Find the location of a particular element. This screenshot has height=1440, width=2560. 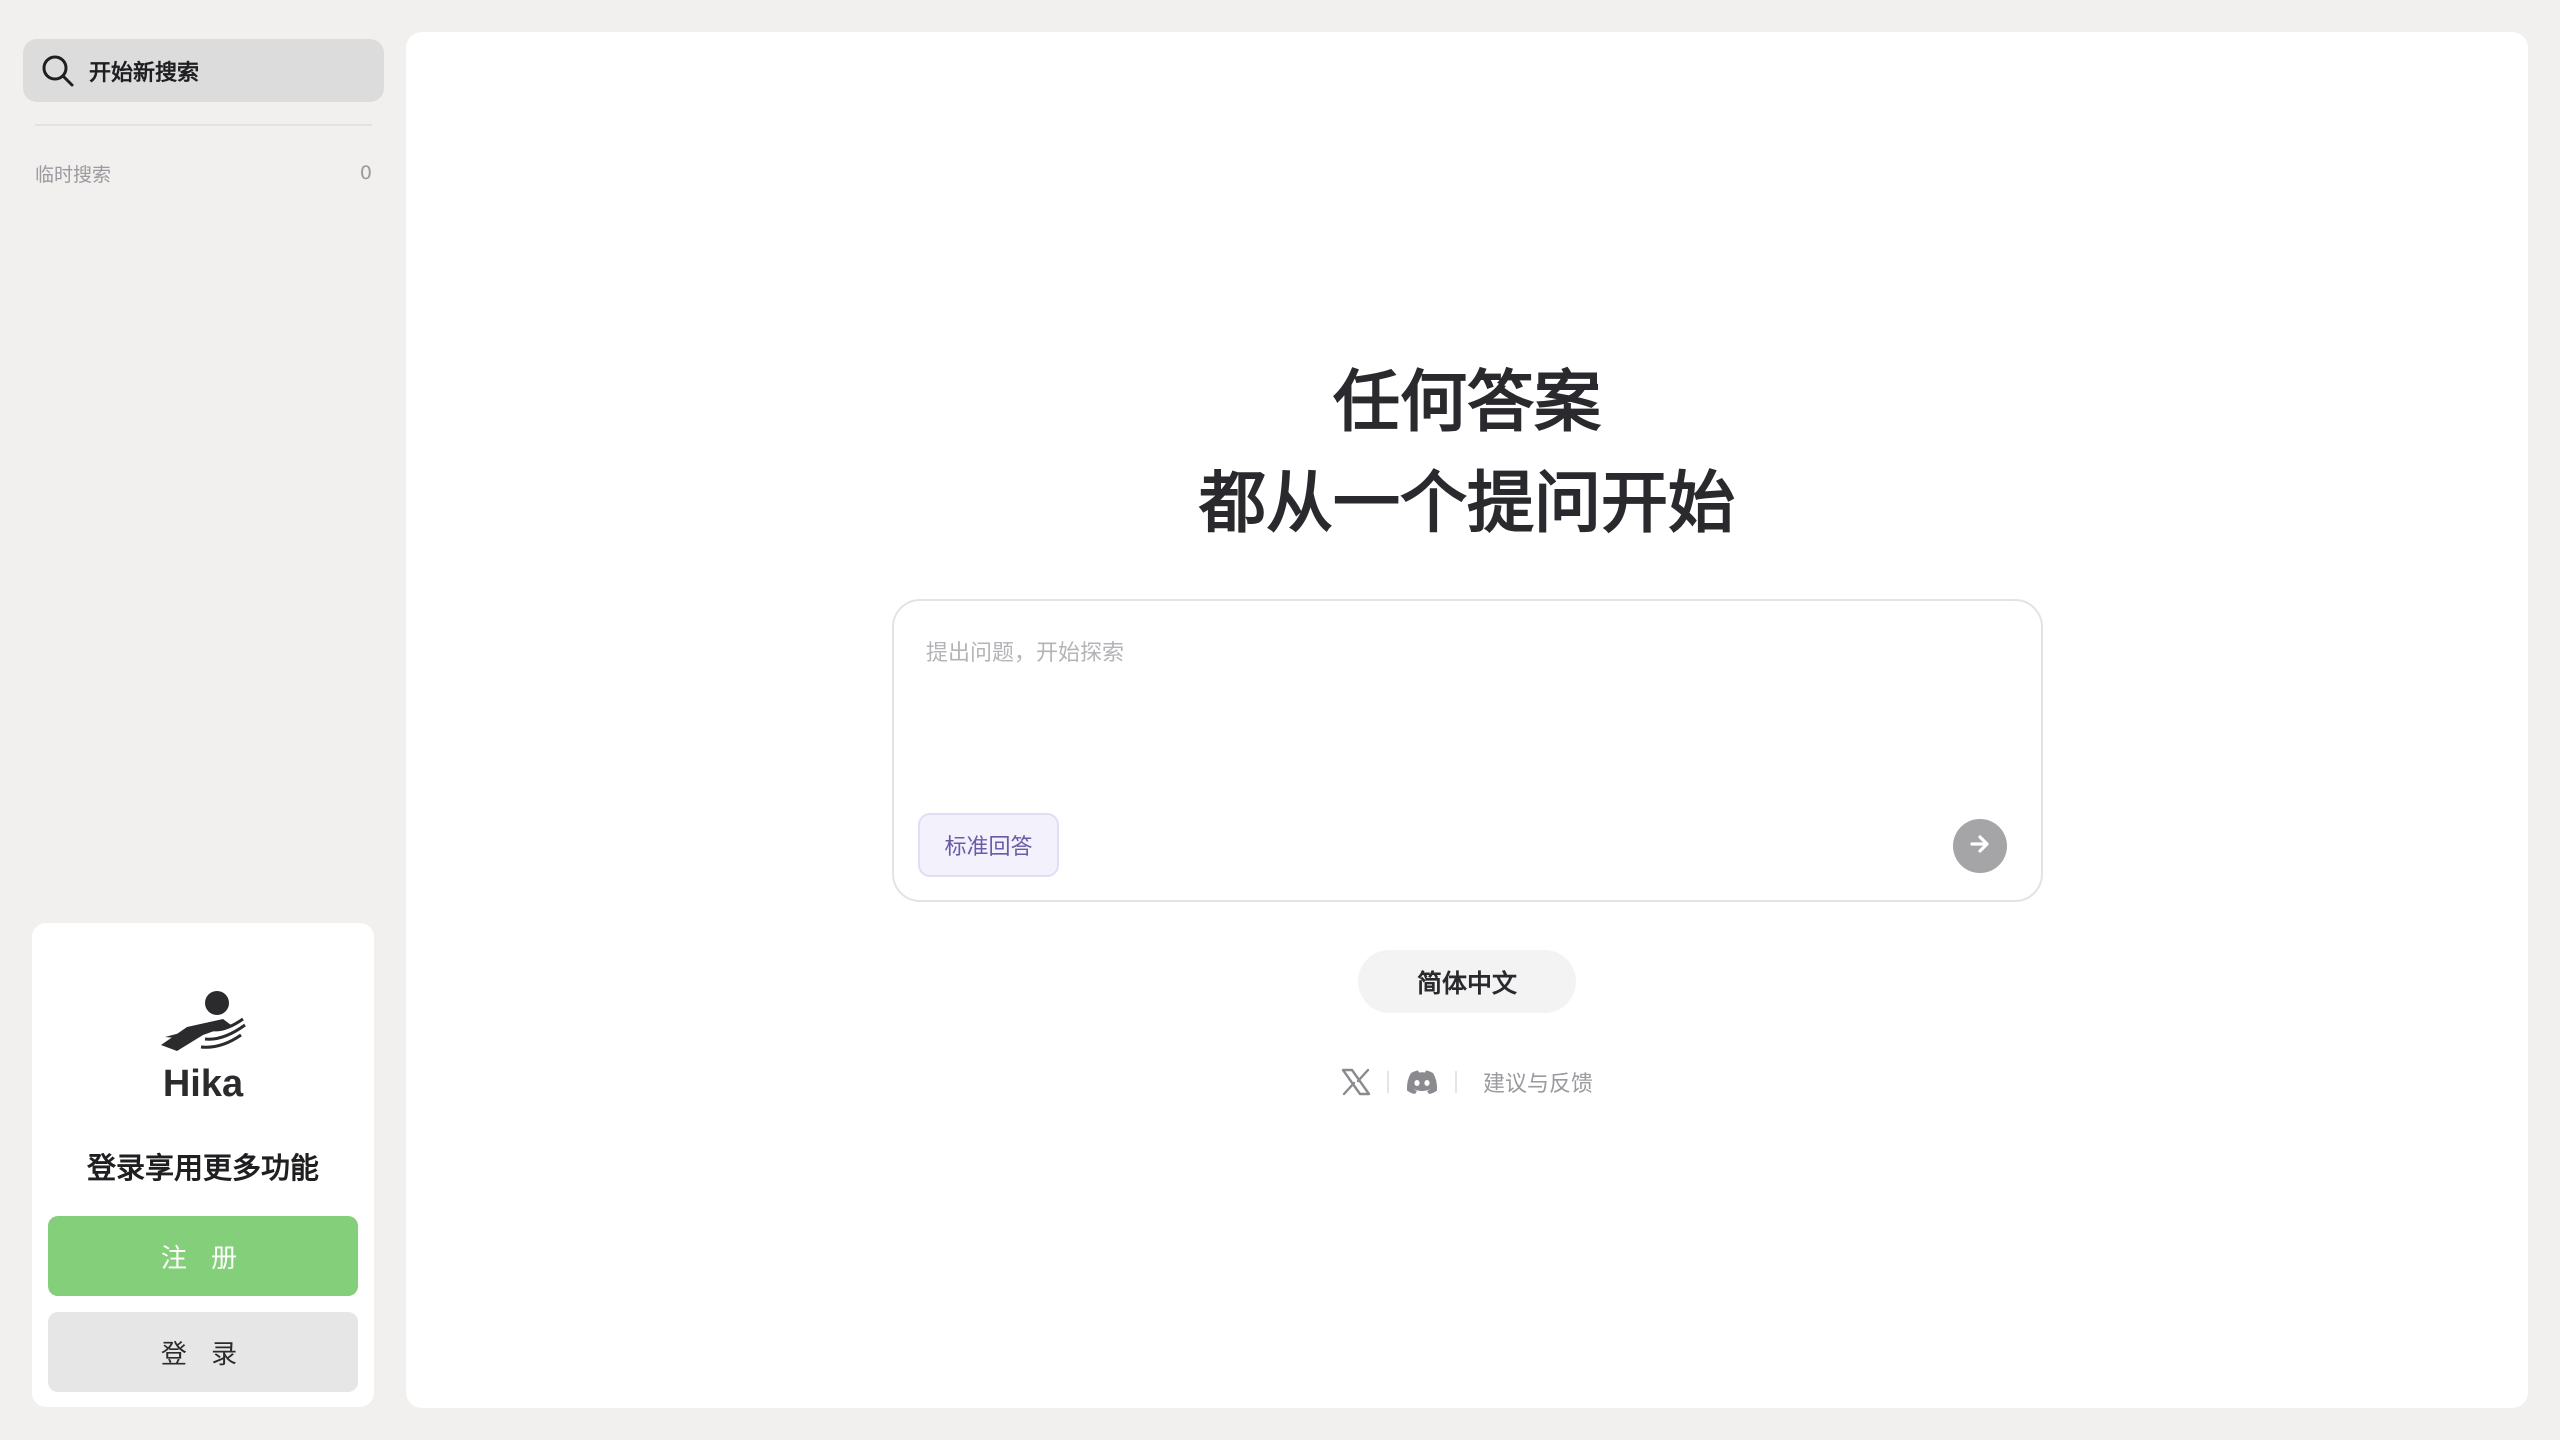

arrow-right-icon is located at coordinates (1980, 846).